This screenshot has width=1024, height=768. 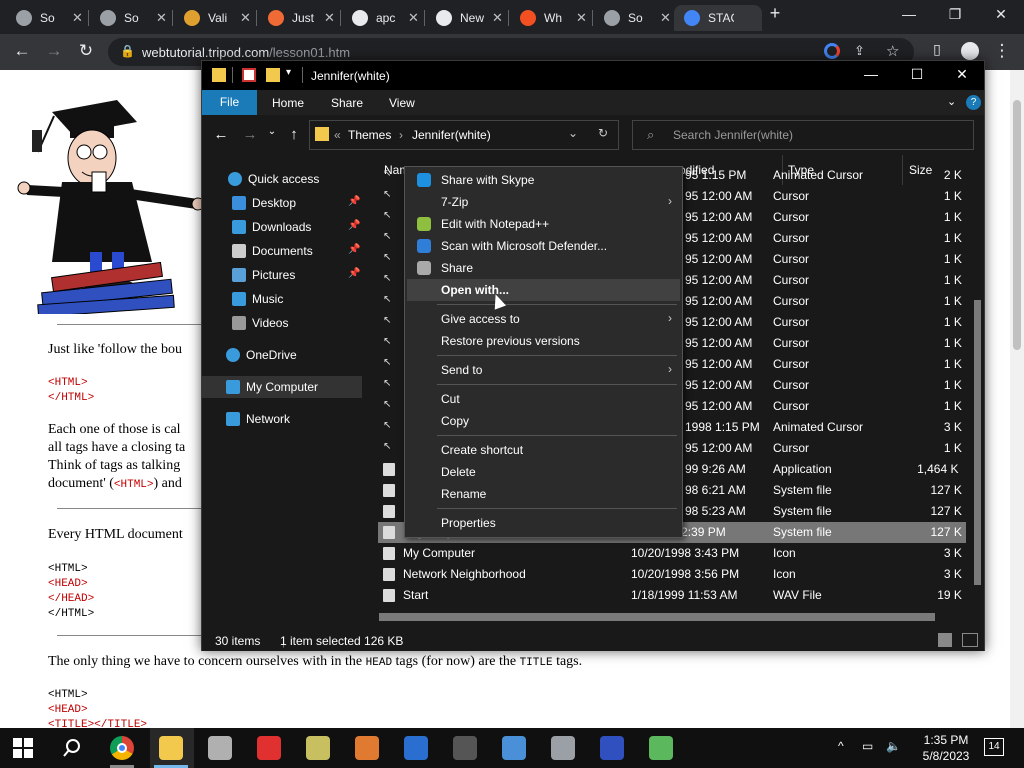 What do you see at coordinates (867, 746) in the screenshot?
I see `network-icon: ▭` at bounding box center [867, 746].